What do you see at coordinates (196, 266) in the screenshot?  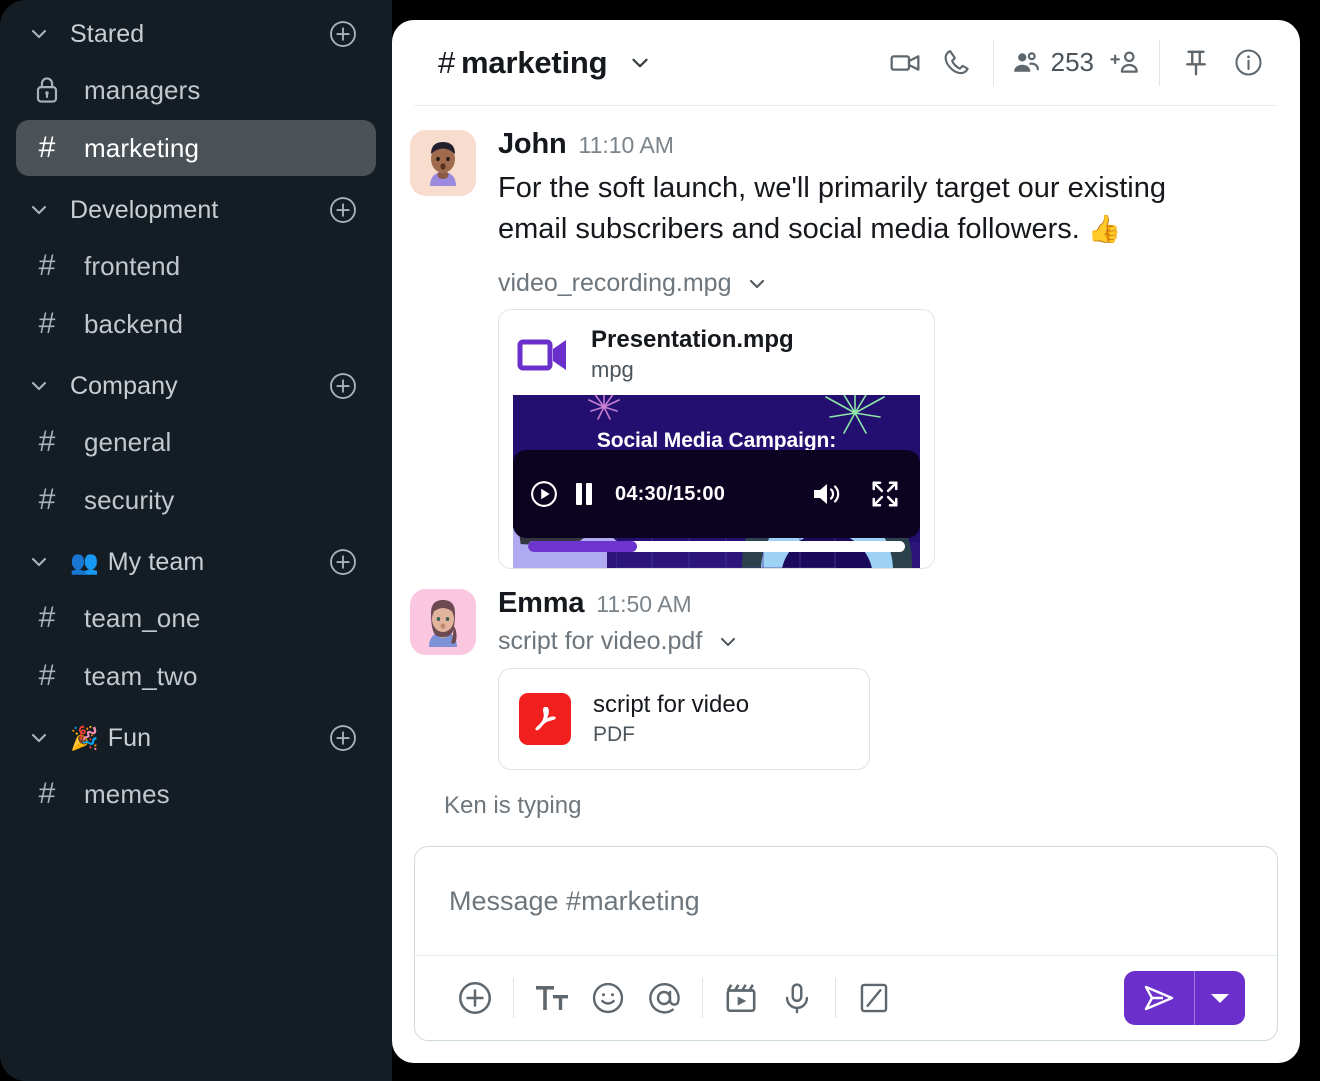 I see `sidebar-item-frontend: # frontend` at bounding box center [196, 266].